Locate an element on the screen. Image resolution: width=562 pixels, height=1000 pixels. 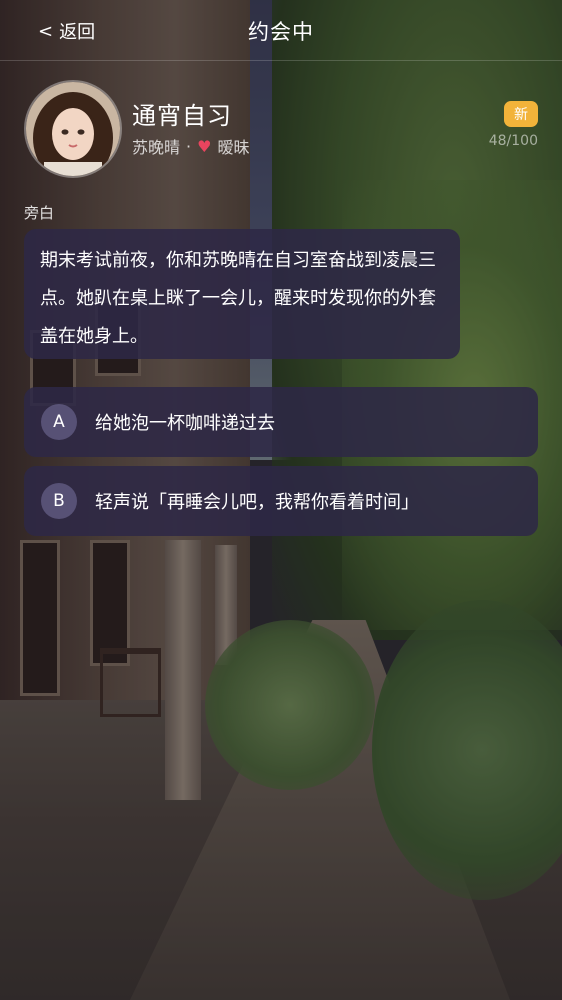
affection-progress: 48/100 is located at coordinates (513, 141).